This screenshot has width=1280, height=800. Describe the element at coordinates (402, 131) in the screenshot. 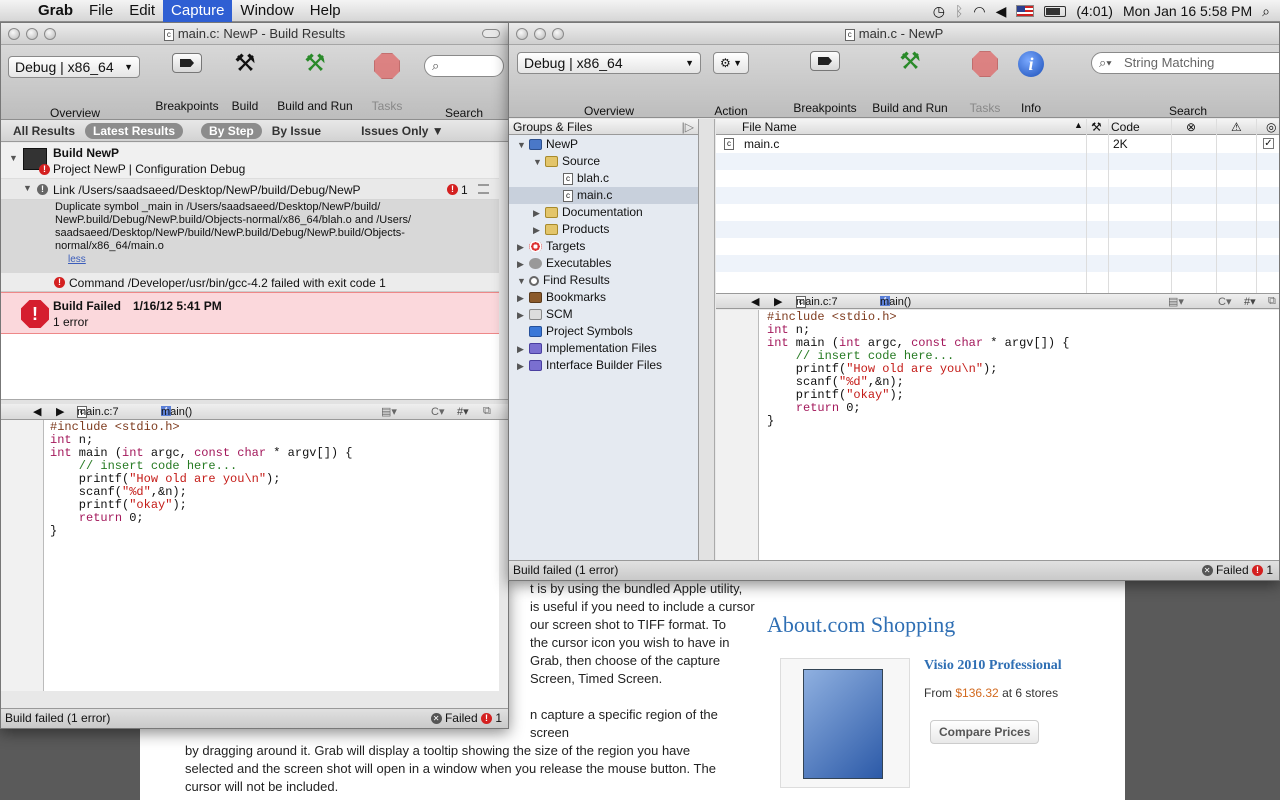

I see `issues-only-popup: Issues Only ▼` at that location.